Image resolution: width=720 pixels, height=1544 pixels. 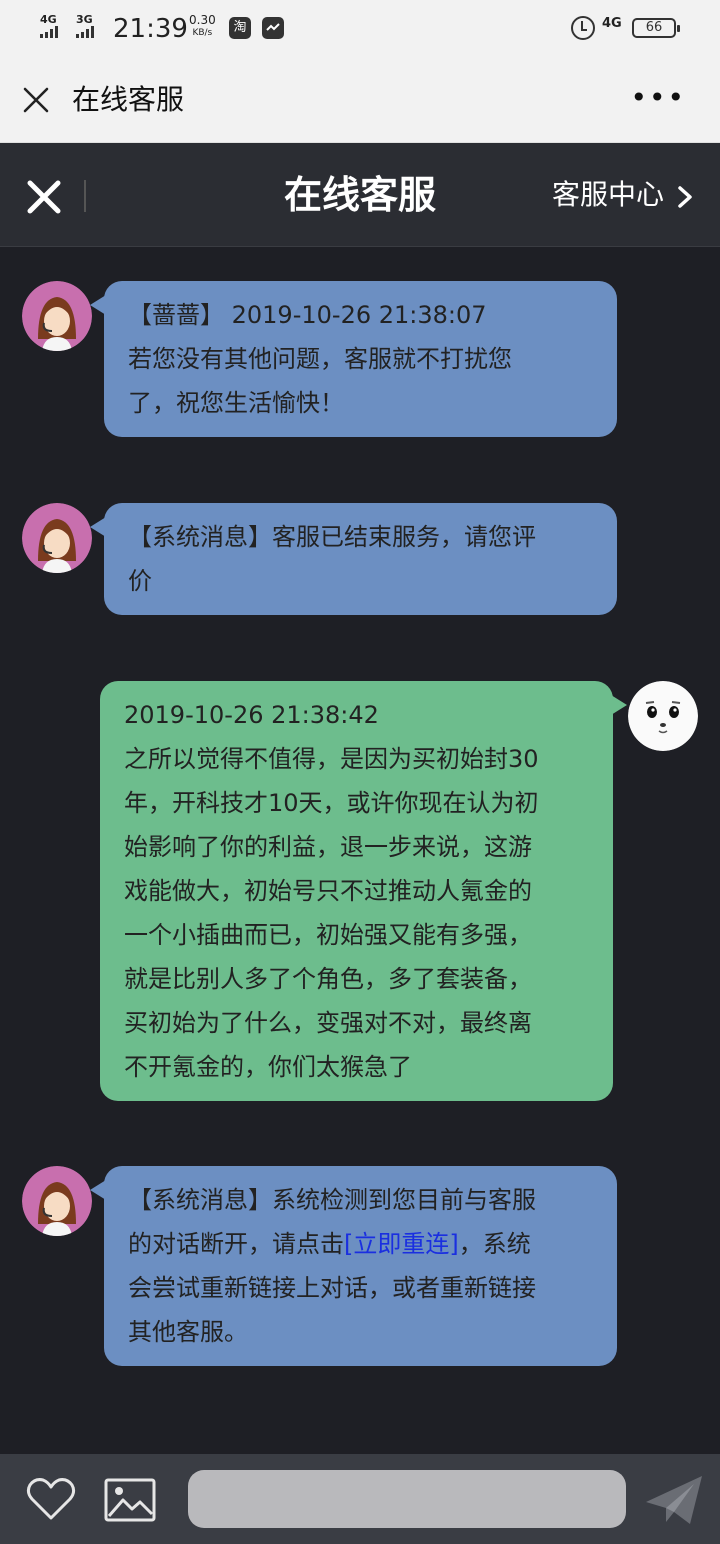 I want to click on app-notification-icon, so click(x=273, y=28).